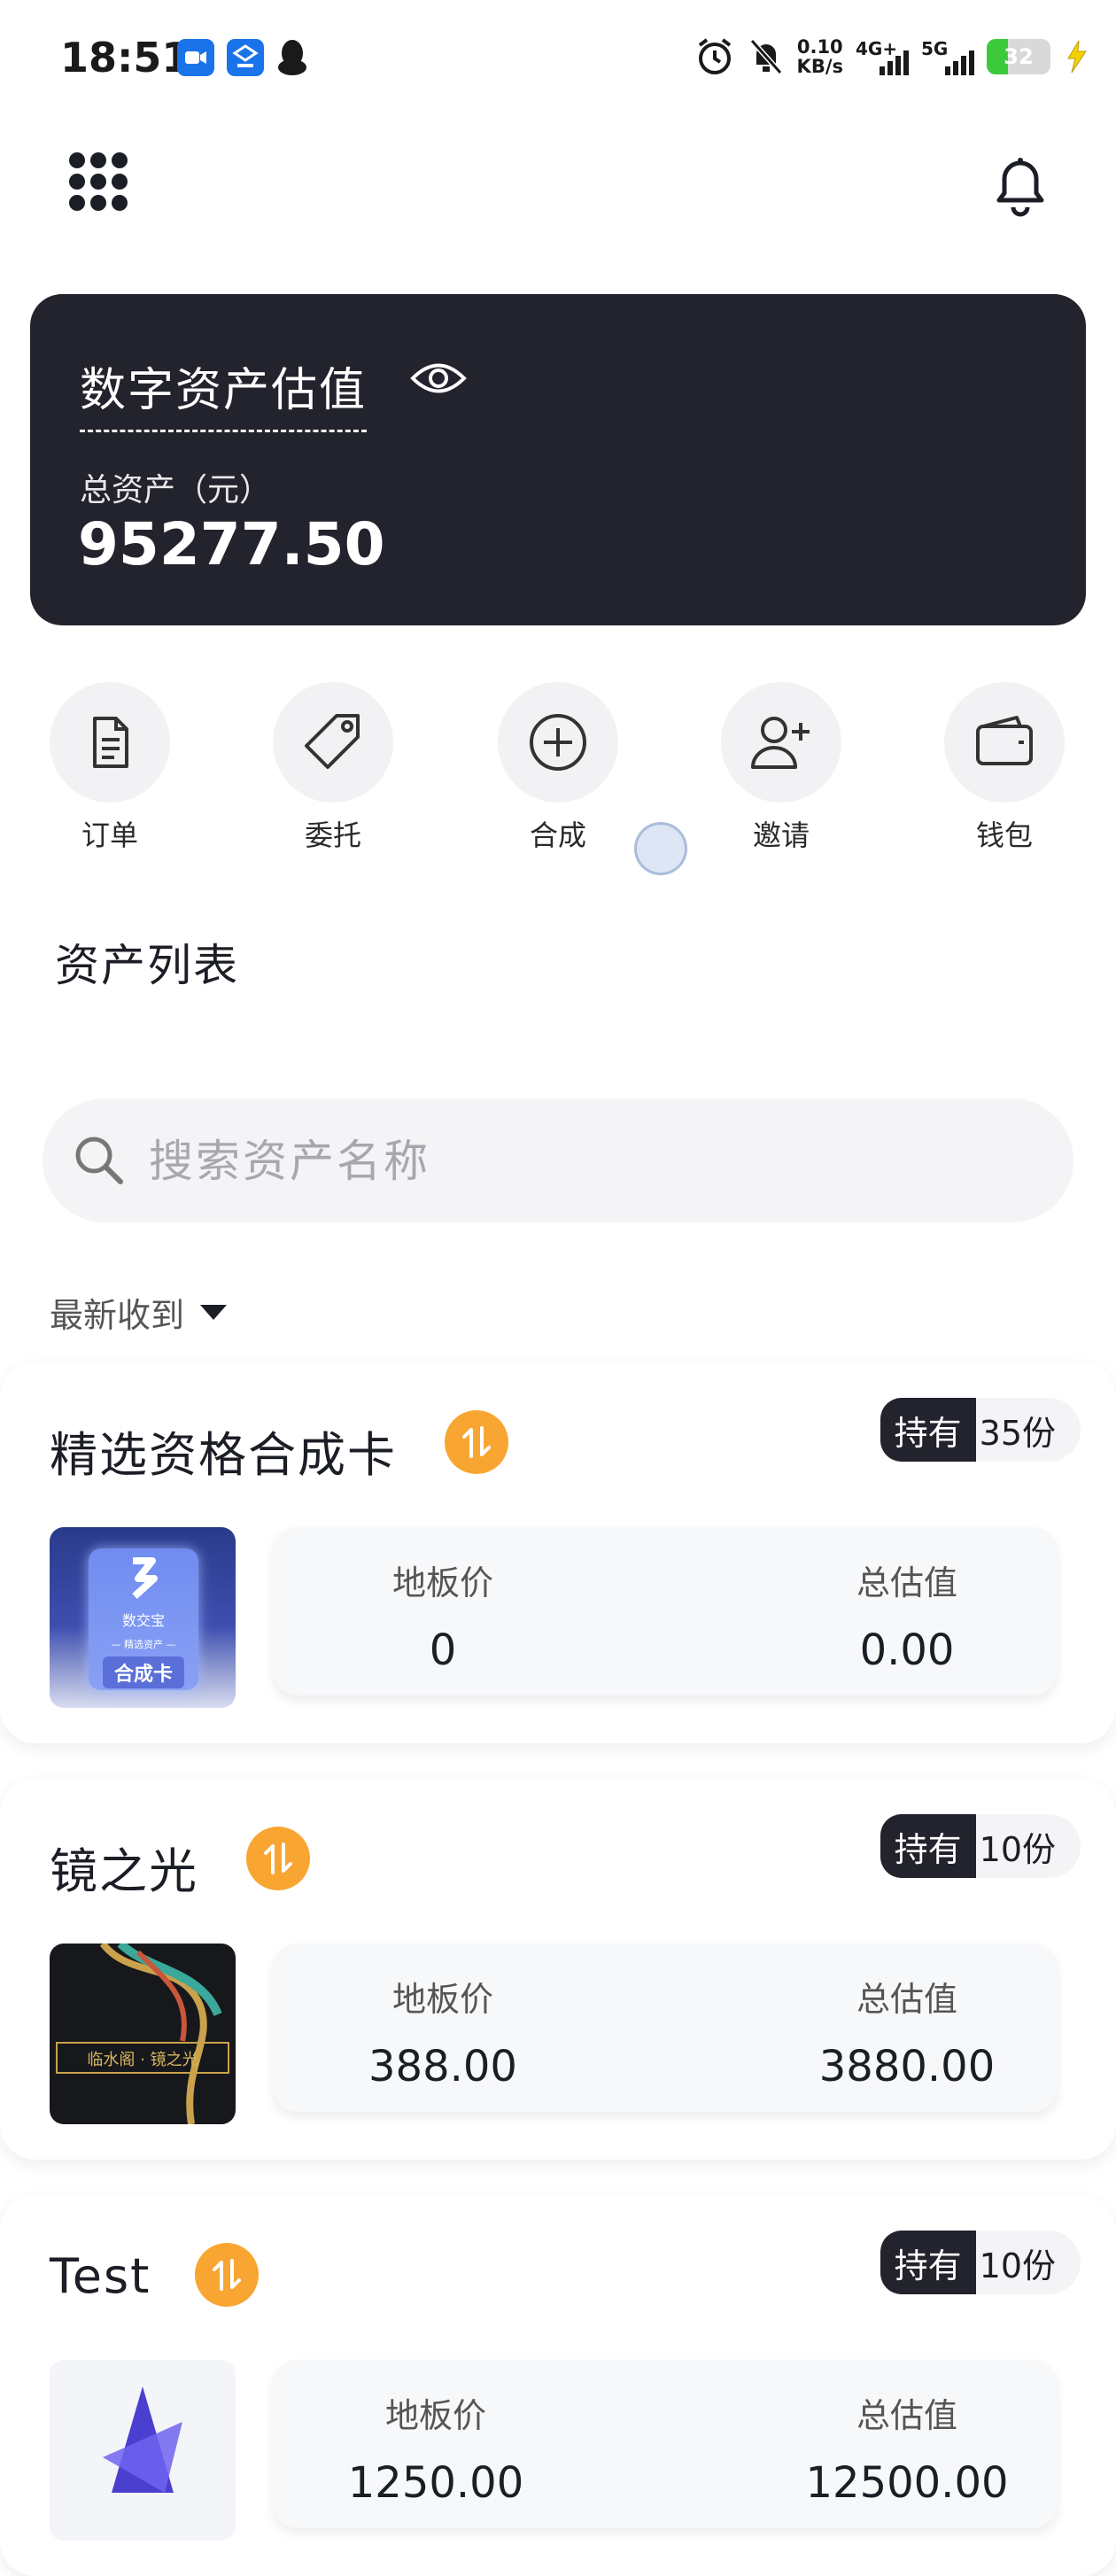 The image size is (1116, 2576). Describe the element at coordinates (109, 835) in the screenshot. I see `action-label: 订单` at that location.